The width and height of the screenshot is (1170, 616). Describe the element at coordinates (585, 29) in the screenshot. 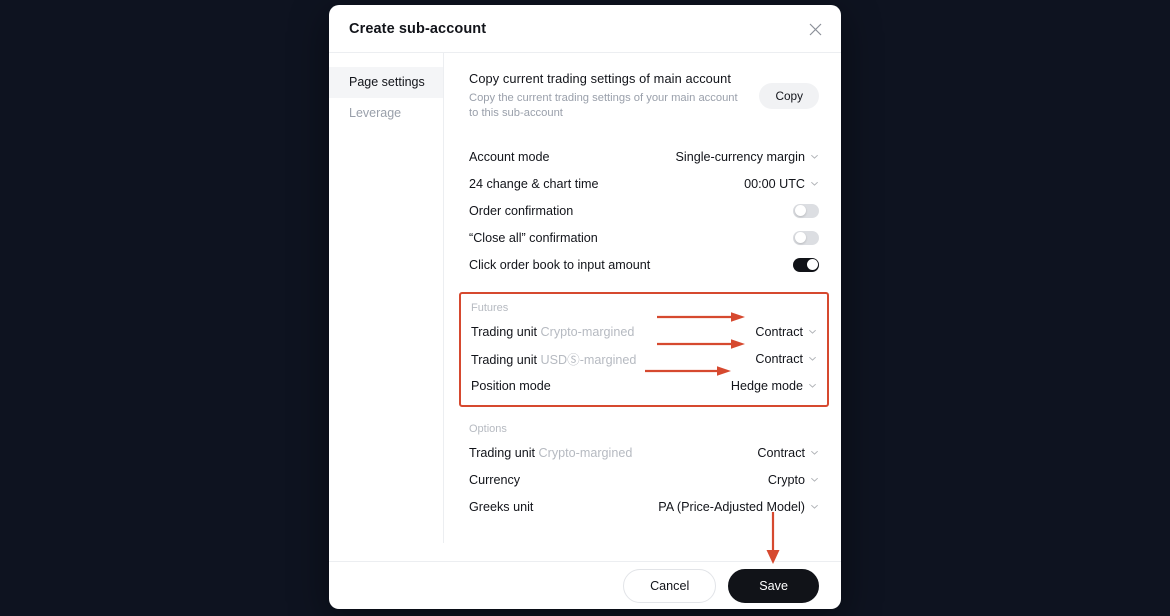

I see `dialog-header: Create sub-account` at that location.